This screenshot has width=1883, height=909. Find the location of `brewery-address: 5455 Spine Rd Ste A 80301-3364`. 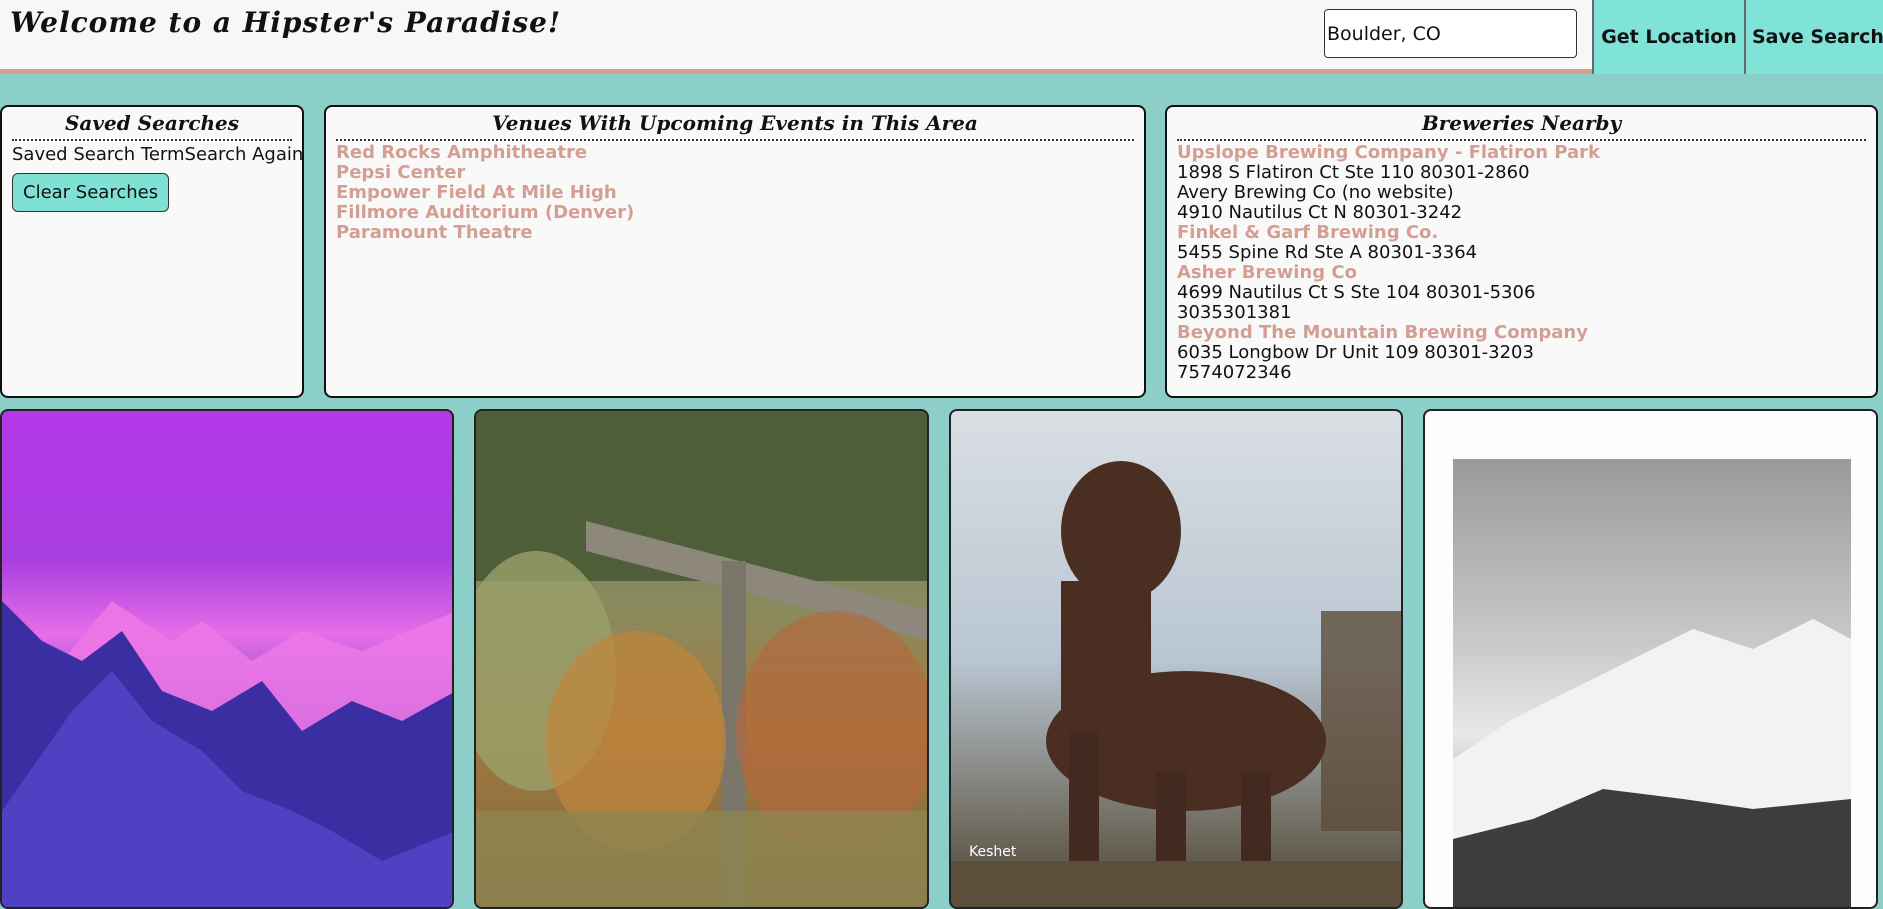

brewery-address: 5455 Spine Rd Ste A 80301-3364 is located at coordinates (1327, 252).